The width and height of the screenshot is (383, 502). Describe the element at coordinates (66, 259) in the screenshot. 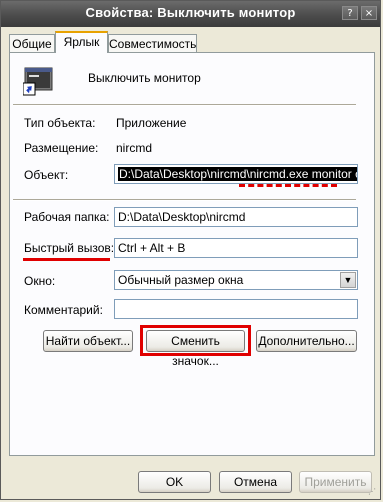

I see `annotation-underline-hotkey` at that location.